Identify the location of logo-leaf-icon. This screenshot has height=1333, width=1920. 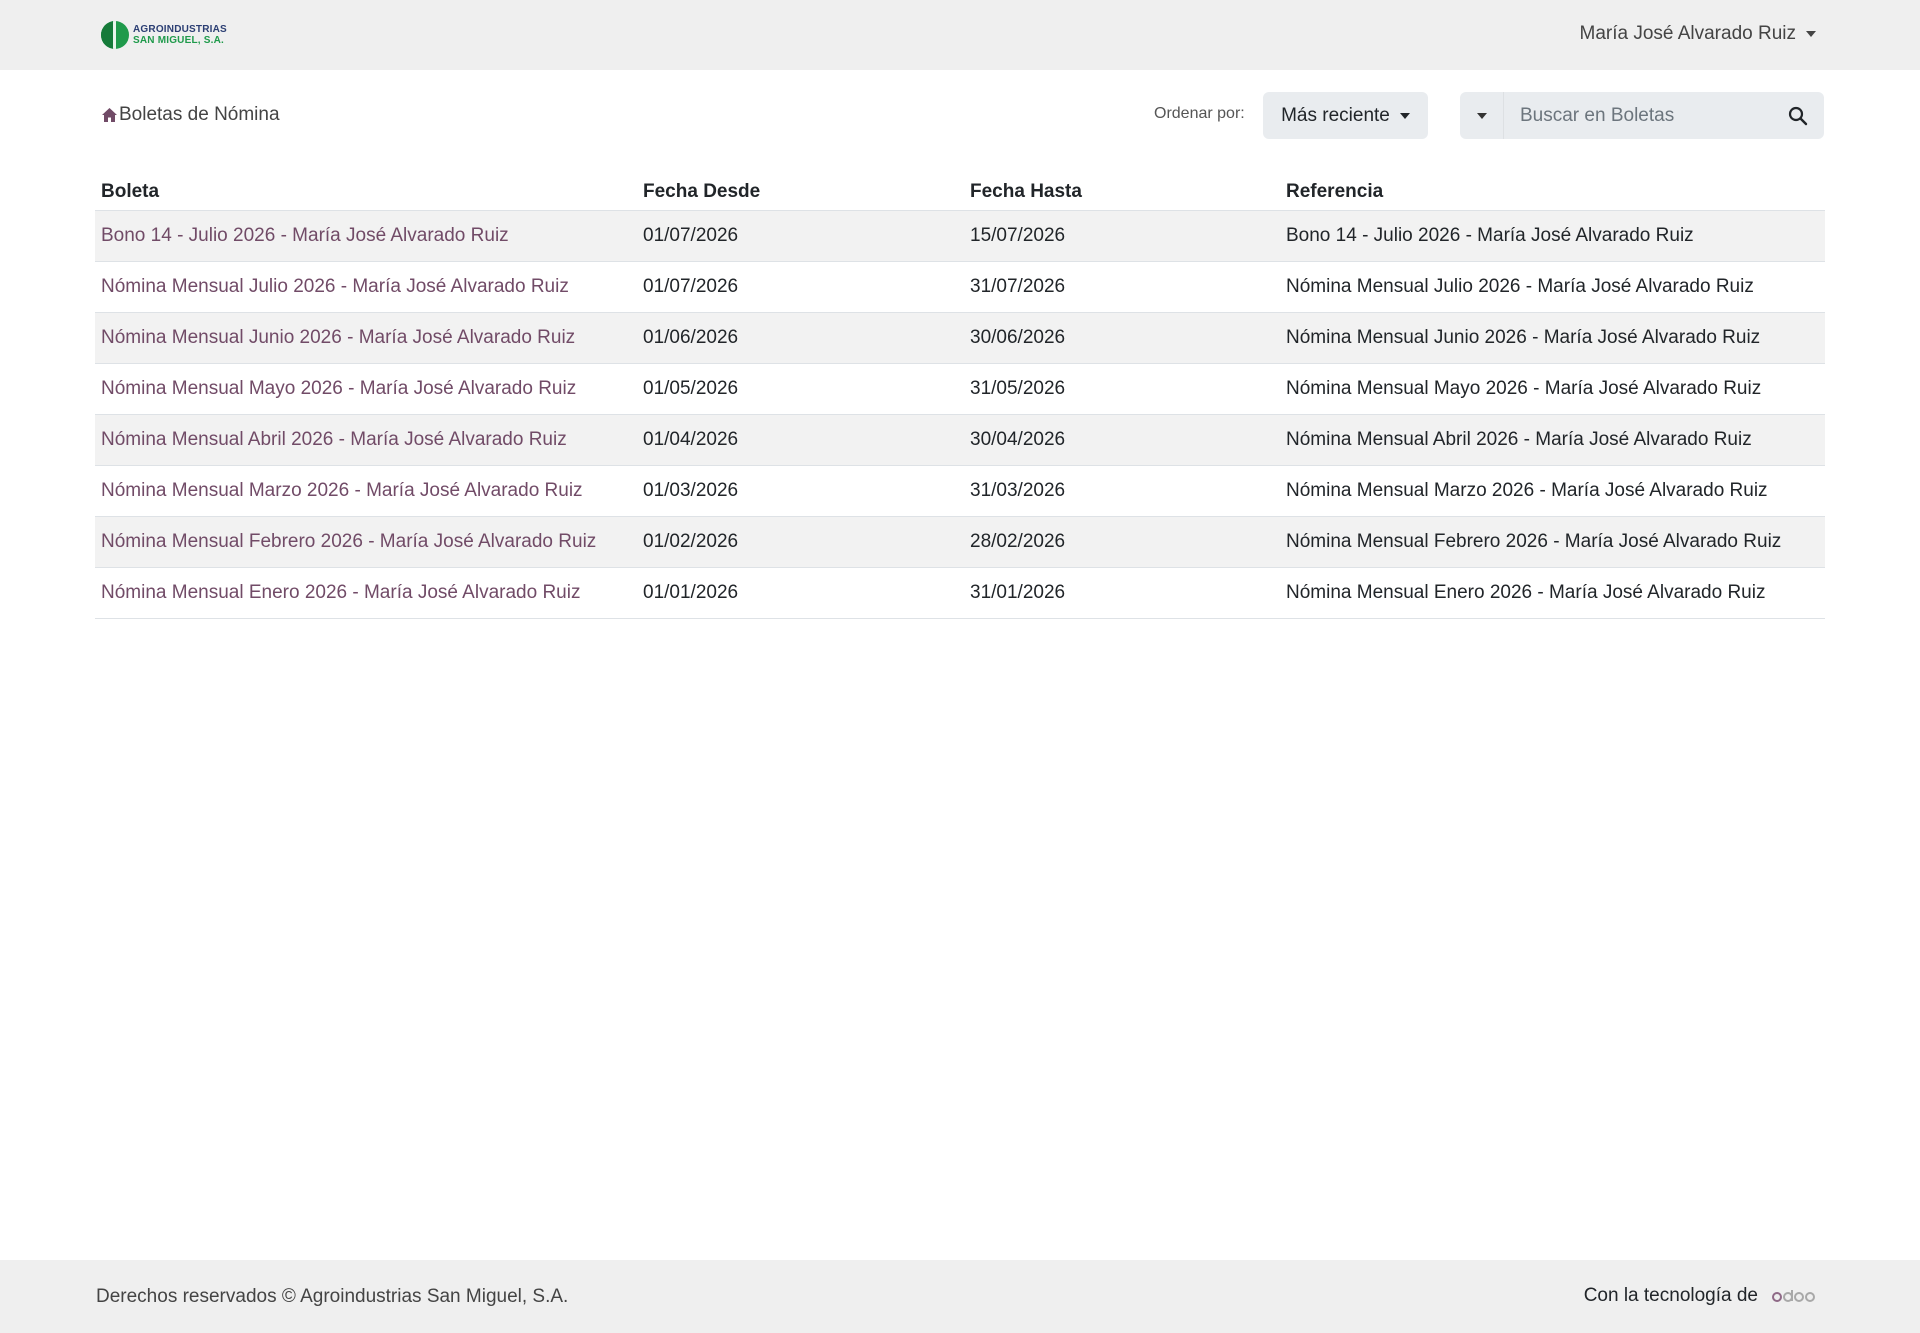
(115, 35).